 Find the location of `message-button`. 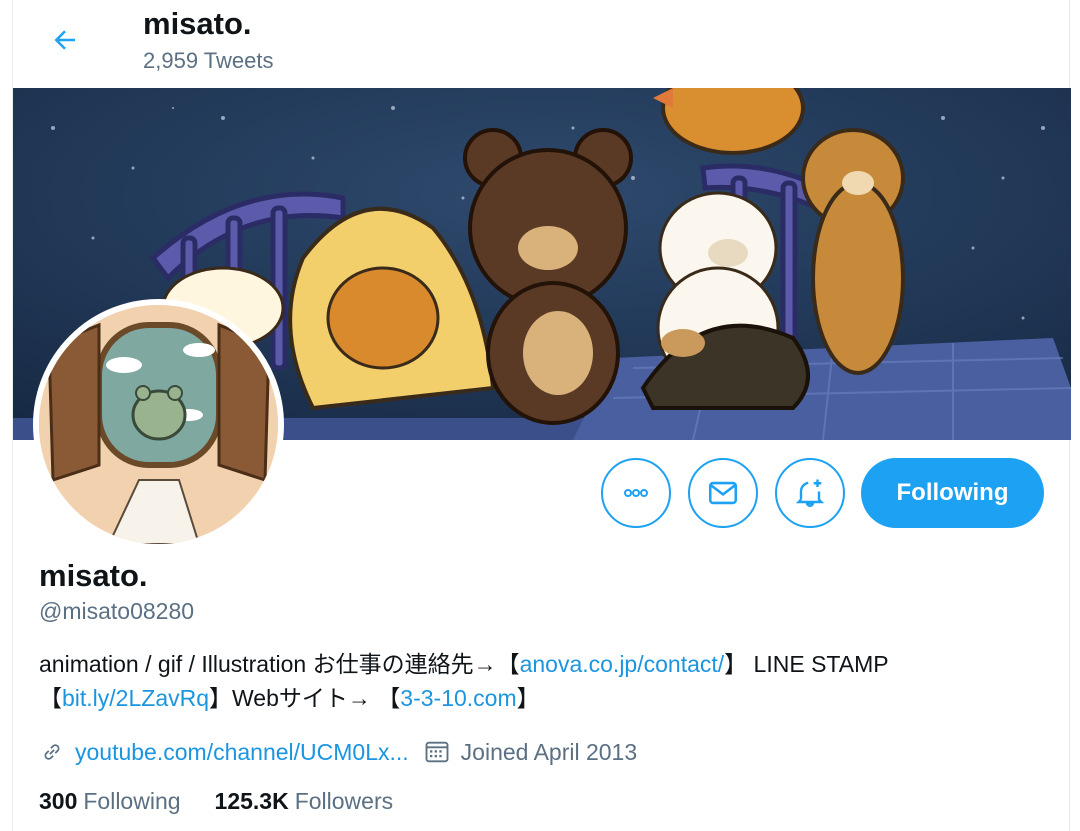

message-button is located at coordinates (723, 493).